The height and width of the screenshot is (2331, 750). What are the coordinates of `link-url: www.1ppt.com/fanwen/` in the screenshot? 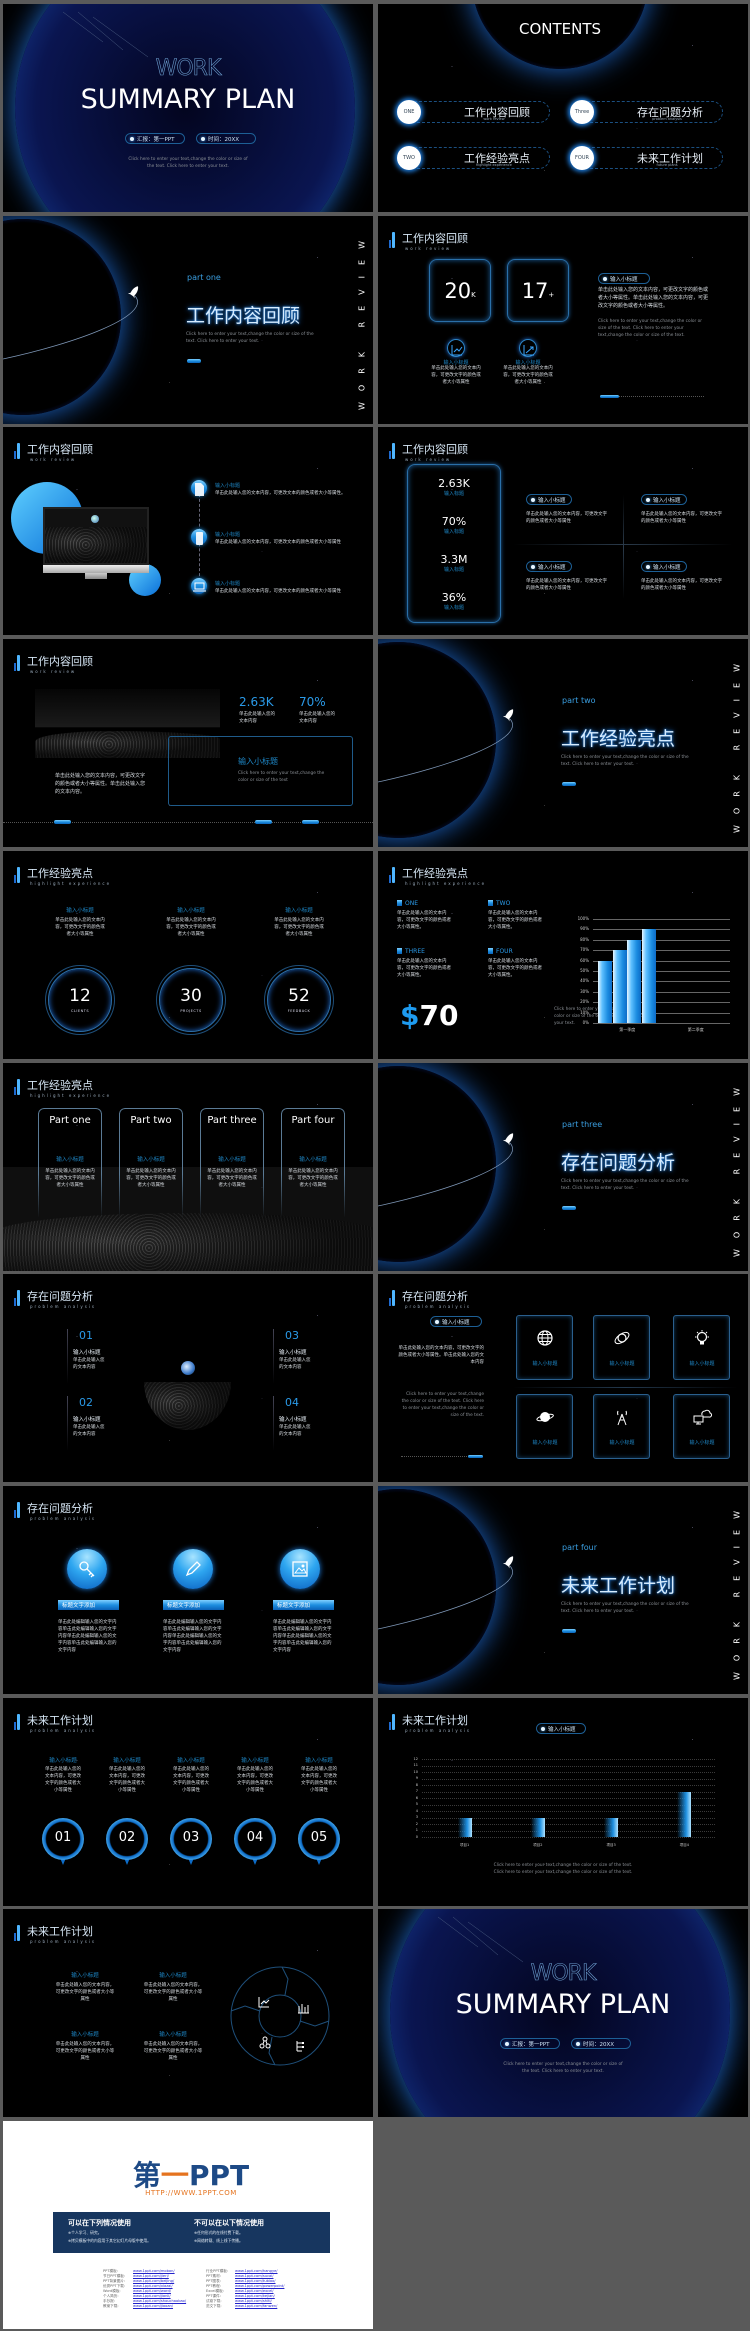 It's located at (256, 2306).